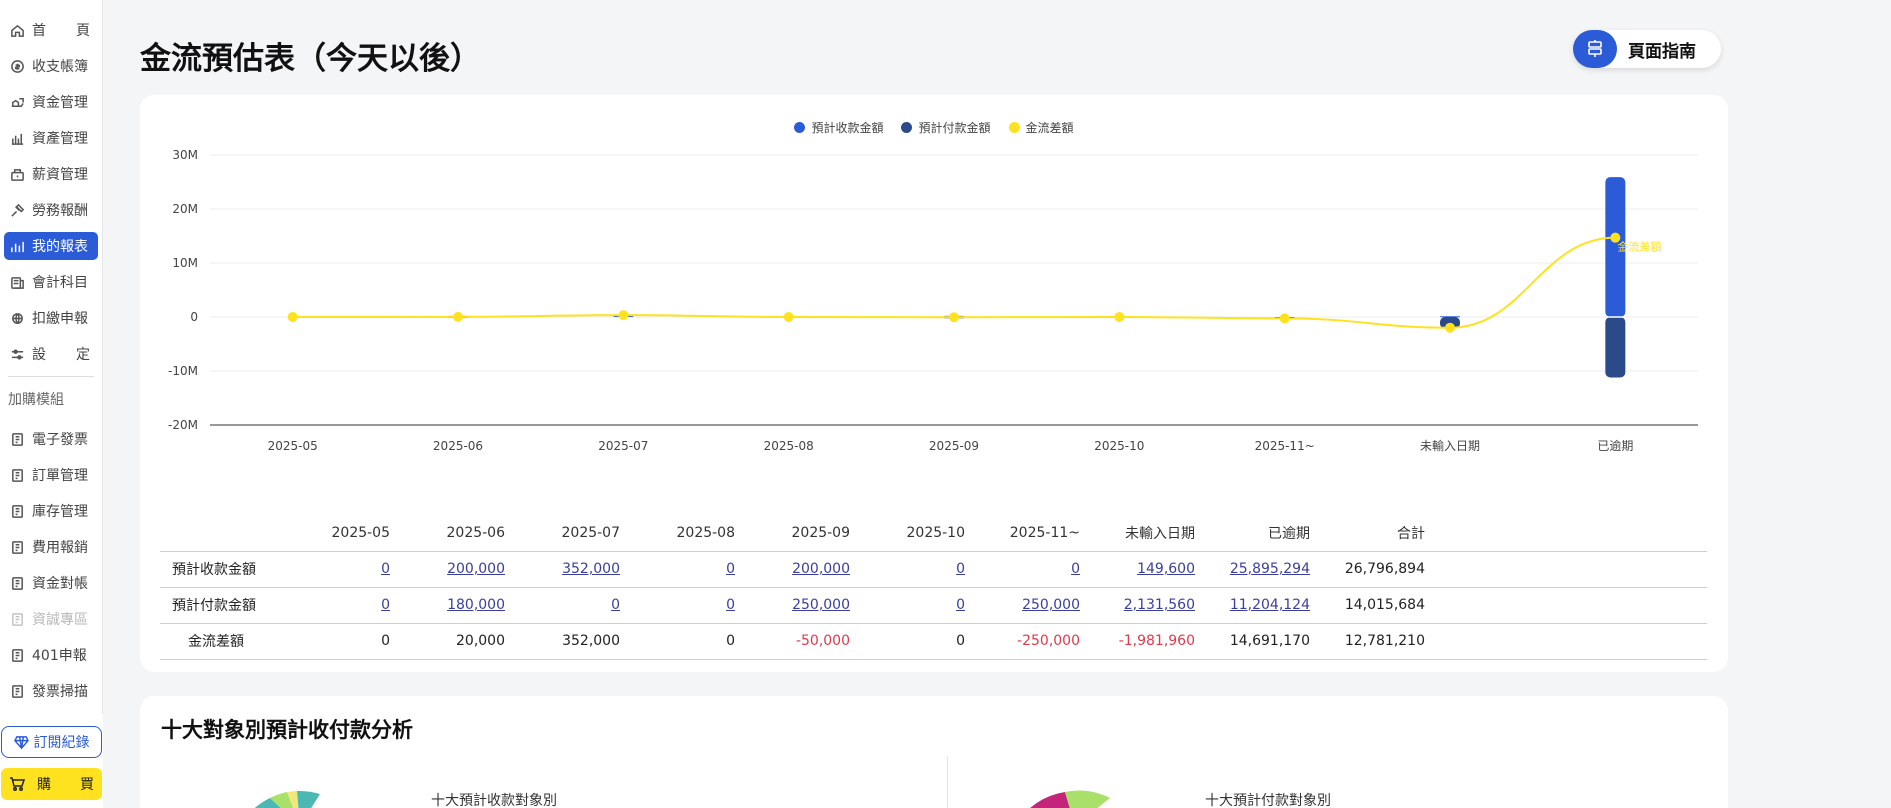 The width and height of the screenshot is (1891, 808). What do you see at coordinates (51, 691) in the screenshot?
I see `sidebar-item-8: 發票掃描` at bounding box center [51, 691].